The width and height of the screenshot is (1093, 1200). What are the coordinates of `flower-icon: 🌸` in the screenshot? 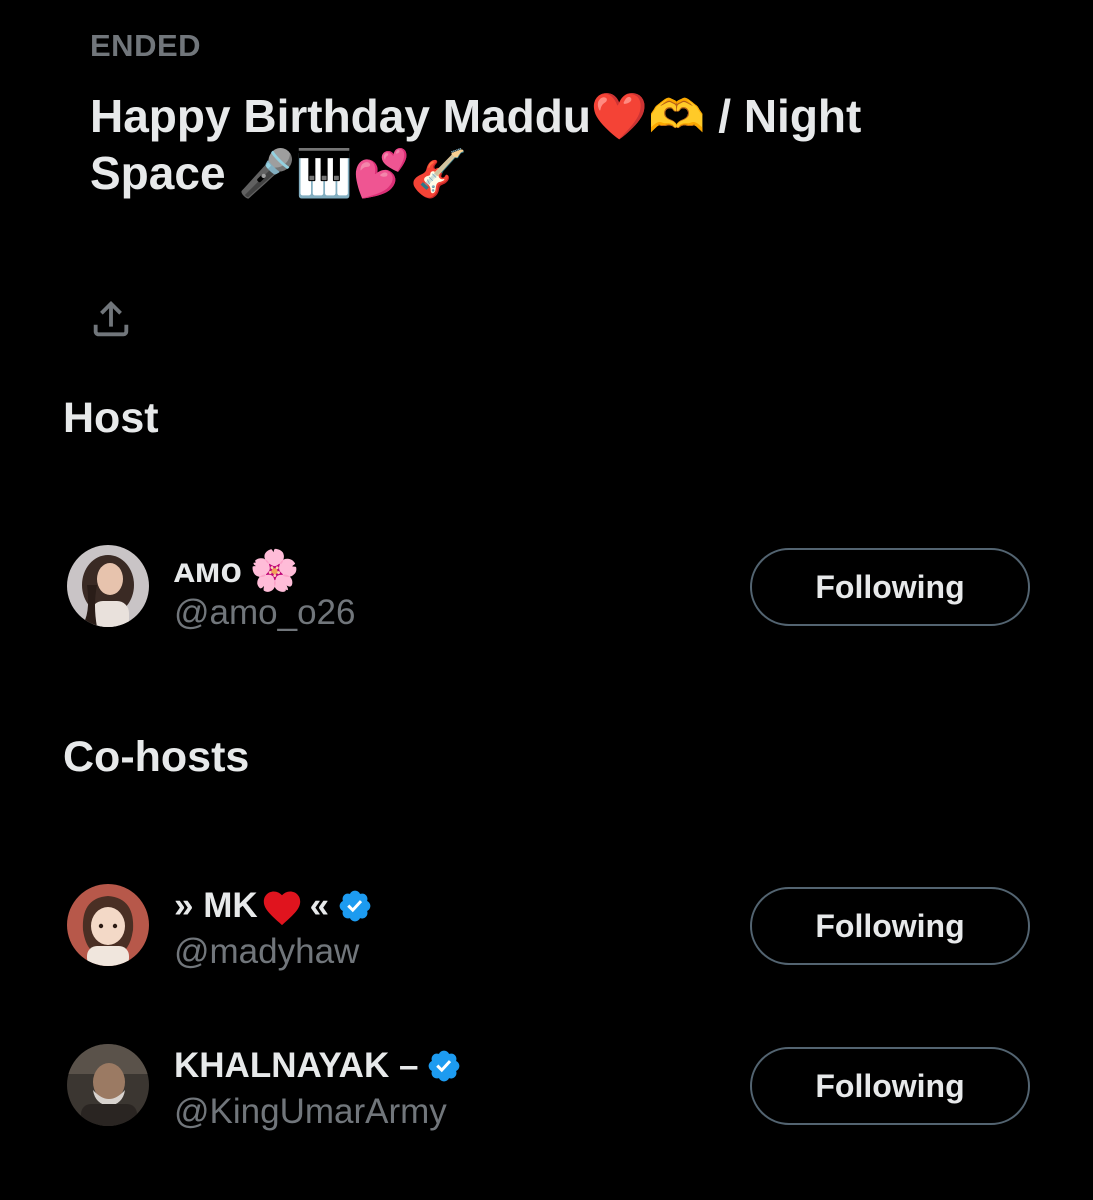 It's located at (274, 571).